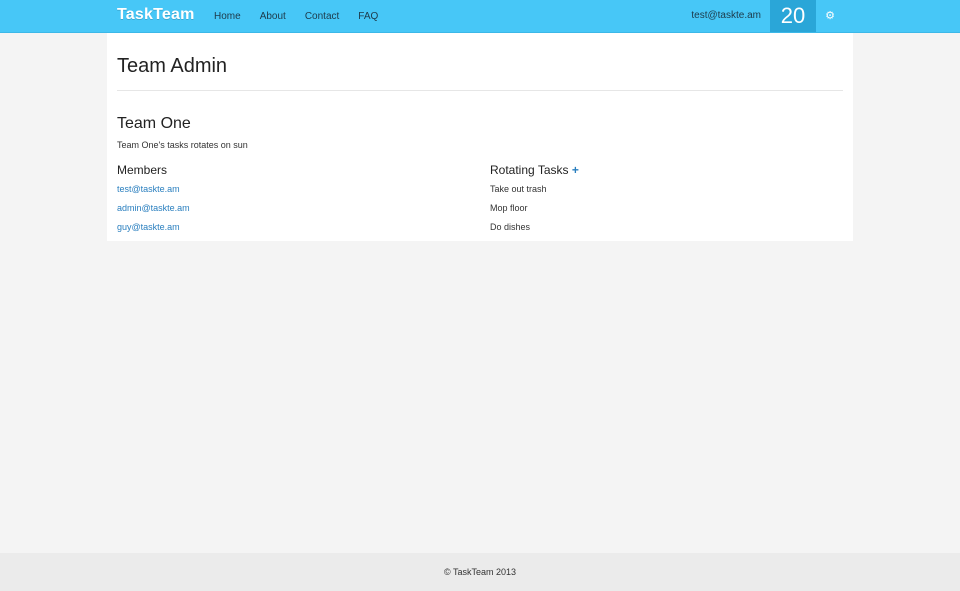 Image resolution: width=960 pixels, height=591 pixels. Describe the element at coordinates (534, 209) in the screenshot. I see `tasks-list: Take out trash Mop floor Do dishes` at that location.